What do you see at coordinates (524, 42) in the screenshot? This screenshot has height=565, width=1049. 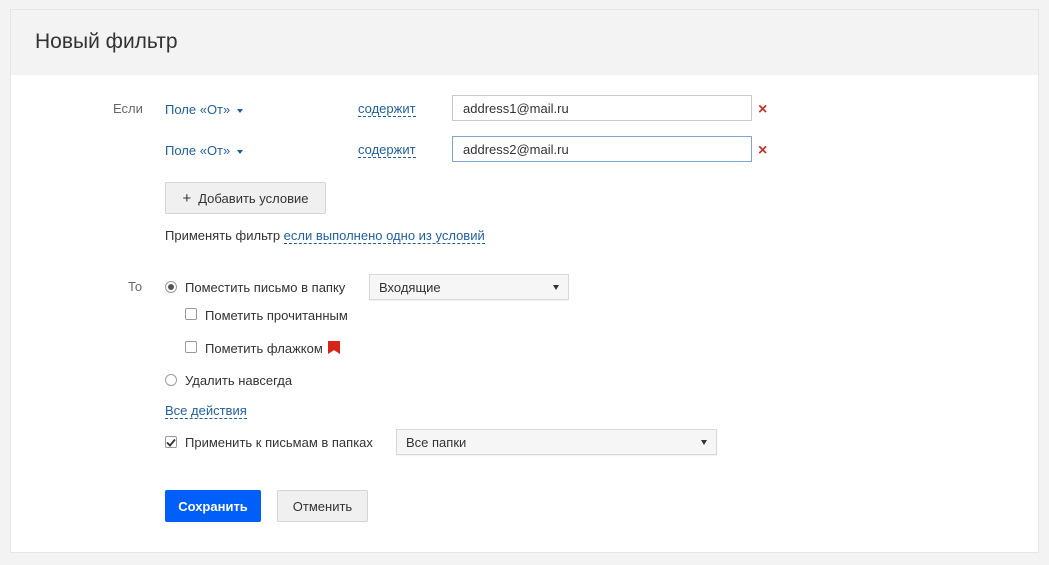 I see `card-header: Новый фильтр` at bounding box center [524, 42].